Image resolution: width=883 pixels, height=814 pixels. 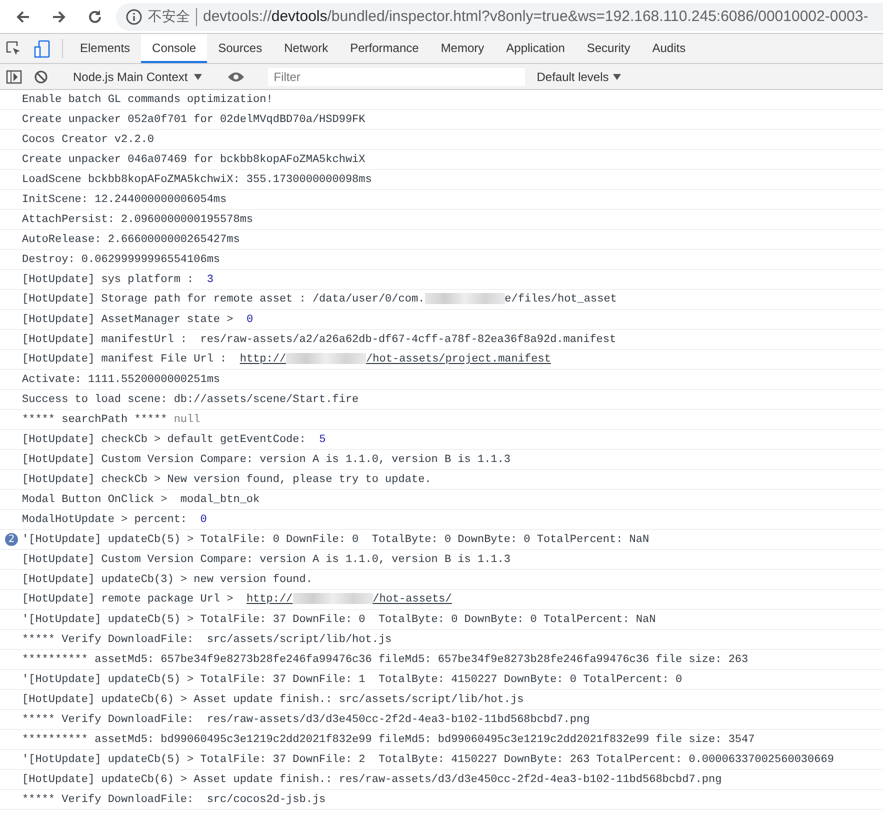 I want to click on repeat-count: 2, so click(x=11, y=539).